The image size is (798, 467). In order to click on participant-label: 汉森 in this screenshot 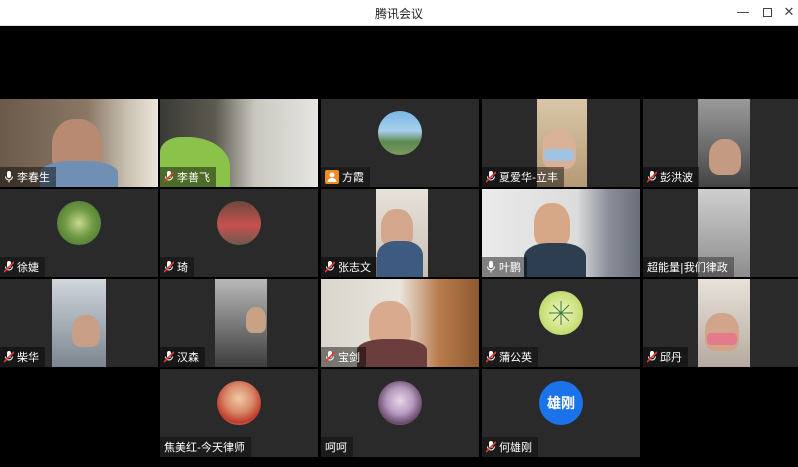, I will do `click(182, 357)`.